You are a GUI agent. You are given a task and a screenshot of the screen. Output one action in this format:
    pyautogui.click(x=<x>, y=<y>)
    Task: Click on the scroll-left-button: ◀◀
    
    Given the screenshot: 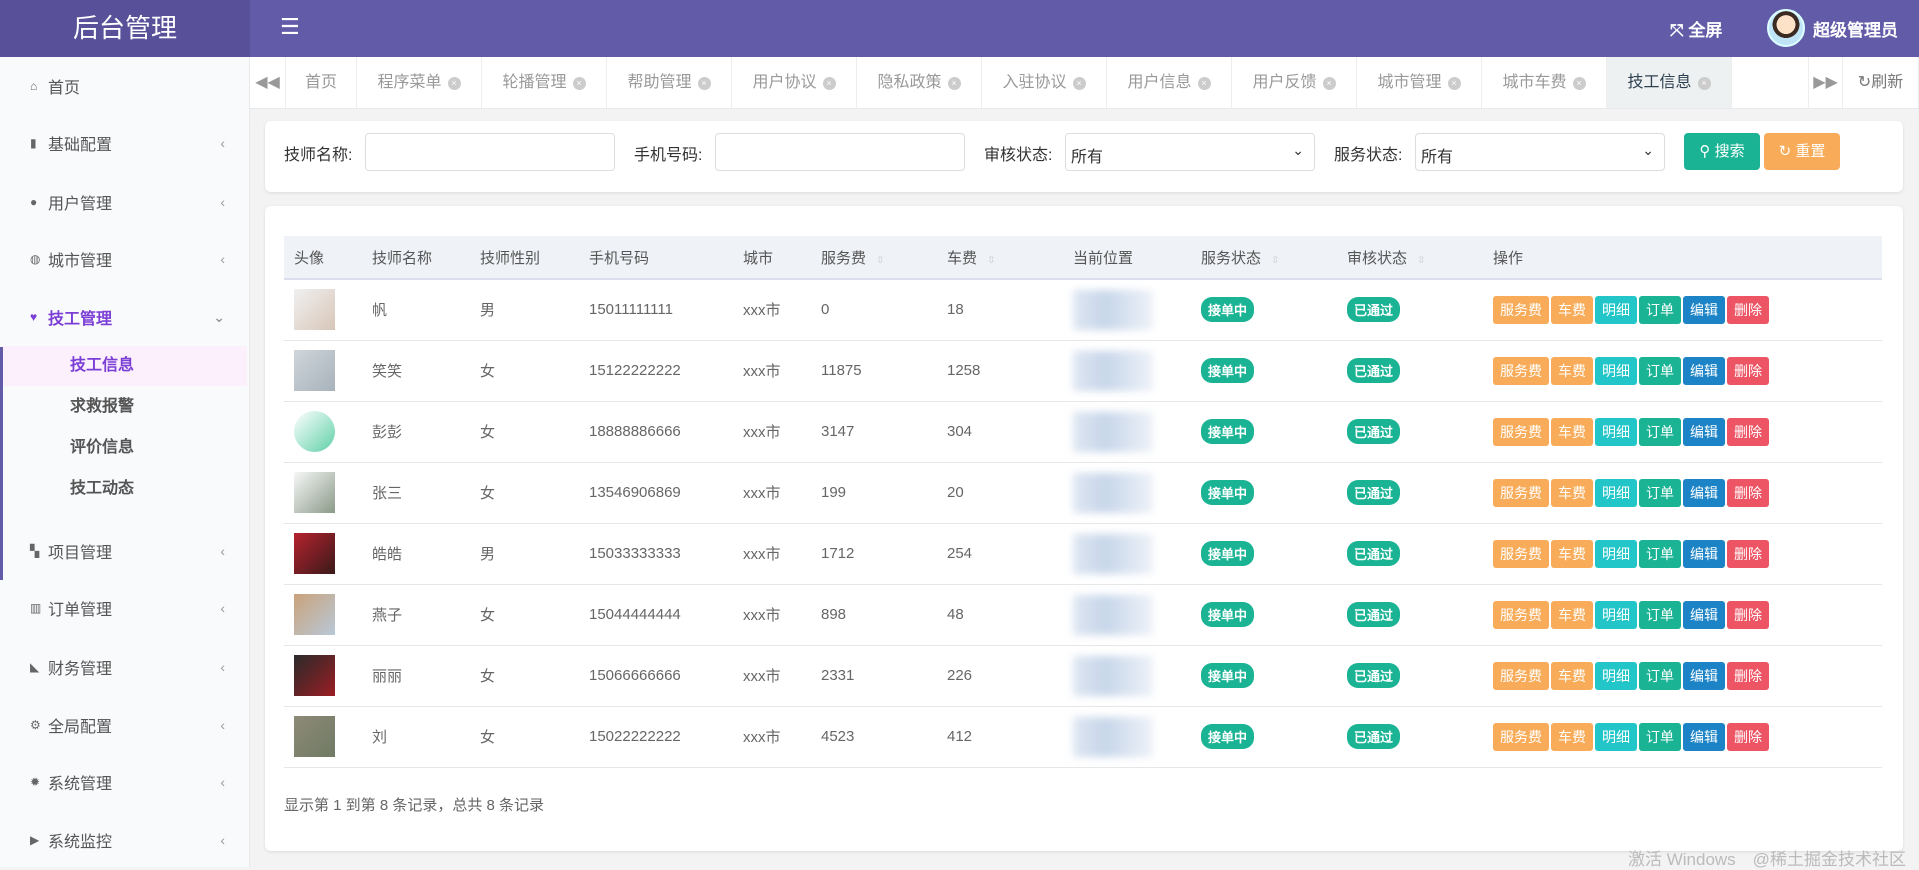 What is the action you would take?
    pyautogui.click(x=268, y=82)
    